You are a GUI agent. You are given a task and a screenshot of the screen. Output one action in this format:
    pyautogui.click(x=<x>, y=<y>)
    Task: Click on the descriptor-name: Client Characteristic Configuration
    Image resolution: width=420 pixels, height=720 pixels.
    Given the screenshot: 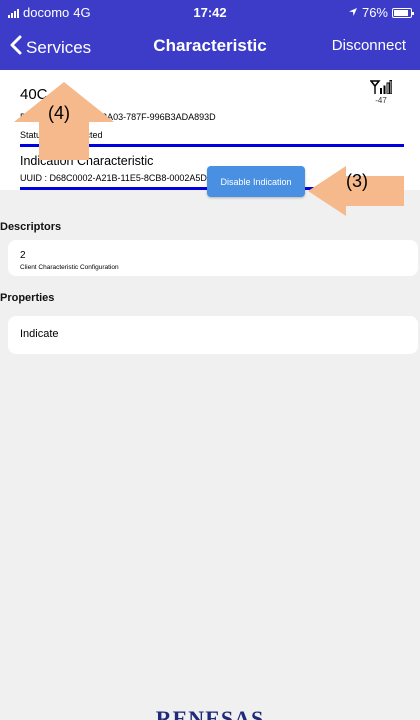 What is the action you would take?
    pyautogui.click(x=69, y=267)
    